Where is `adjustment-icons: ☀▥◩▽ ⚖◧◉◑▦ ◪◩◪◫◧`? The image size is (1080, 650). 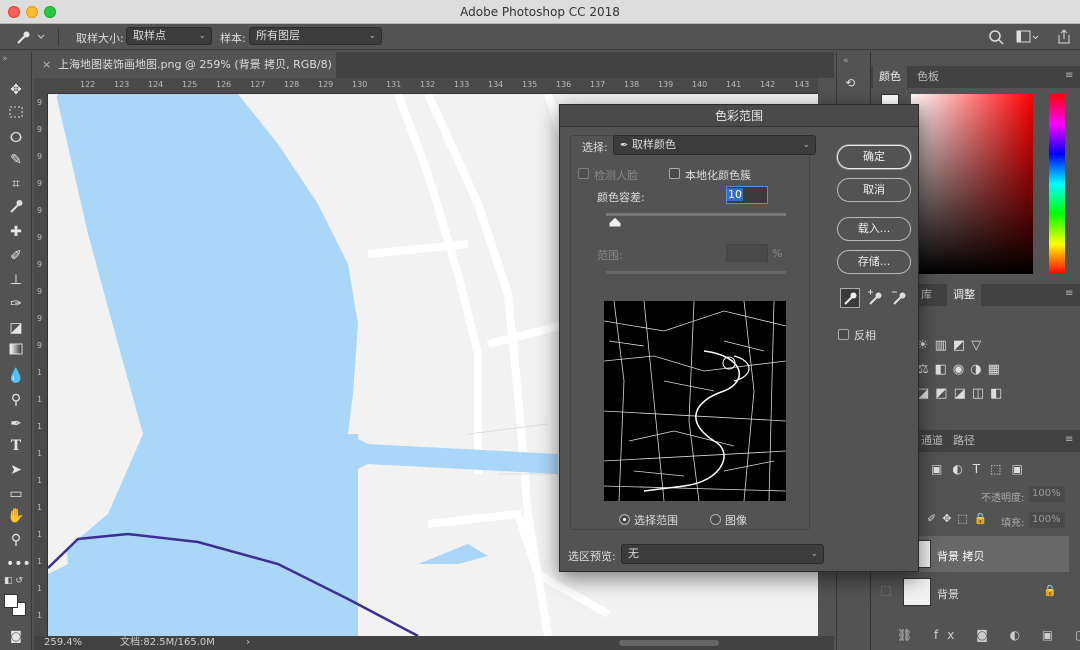 adjustment-icons: ☀▥◩▽ ⚖◧◉◑▦ ◪◩◪◫◧ is located at coordinates (992, 370).